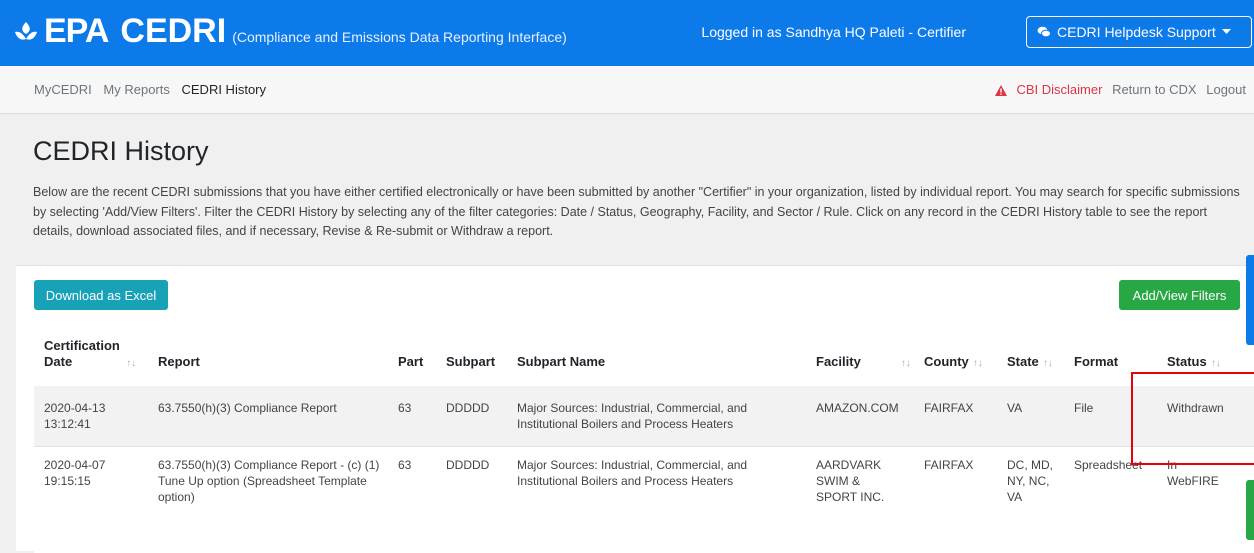 Image resolution: width=1254 pixels, height=553 pixels. Describe the element at coordinates (67, 481) in the screenshot. I see `cert-time: 19:15:15` at that location.